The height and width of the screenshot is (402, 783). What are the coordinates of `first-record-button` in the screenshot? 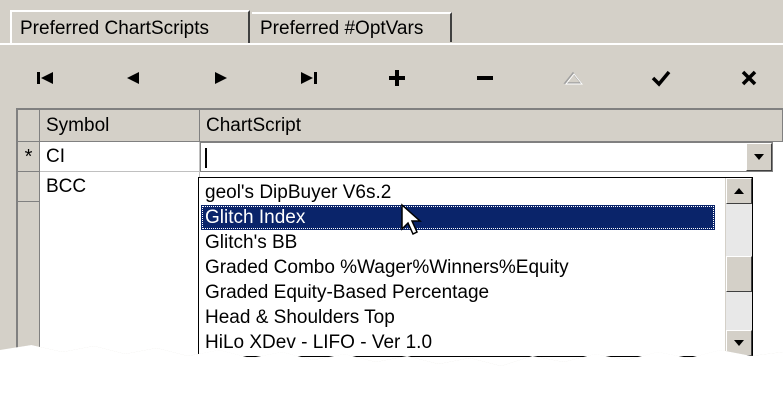 It's located at (45, 78).